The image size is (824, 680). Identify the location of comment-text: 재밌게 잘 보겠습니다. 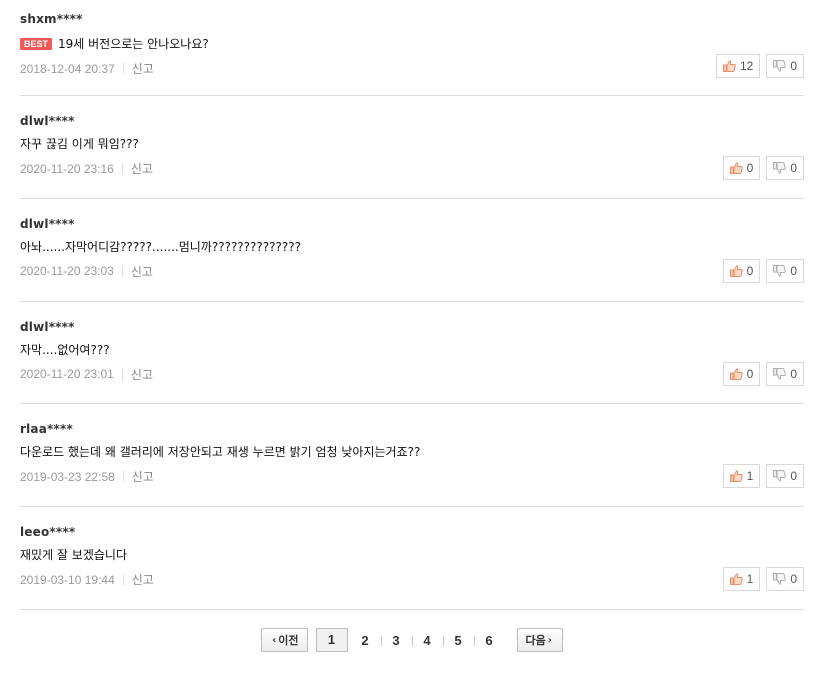
(73, 555).